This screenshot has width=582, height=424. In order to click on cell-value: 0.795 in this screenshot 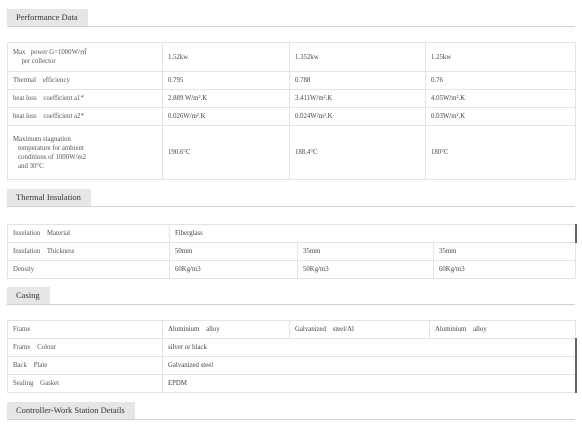, I will do `click(226, 80)`.